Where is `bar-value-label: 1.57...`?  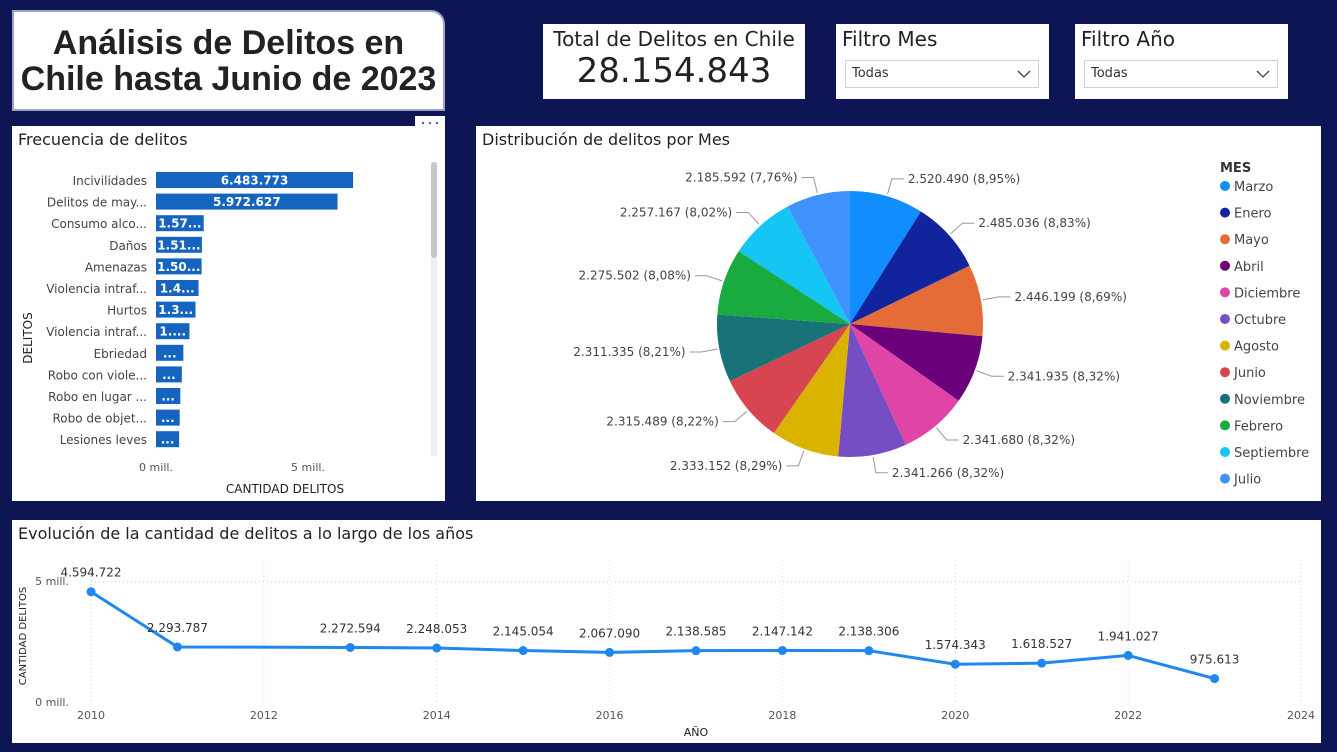 bar-value-label: 1.57... is located at coordinates (179, 224).